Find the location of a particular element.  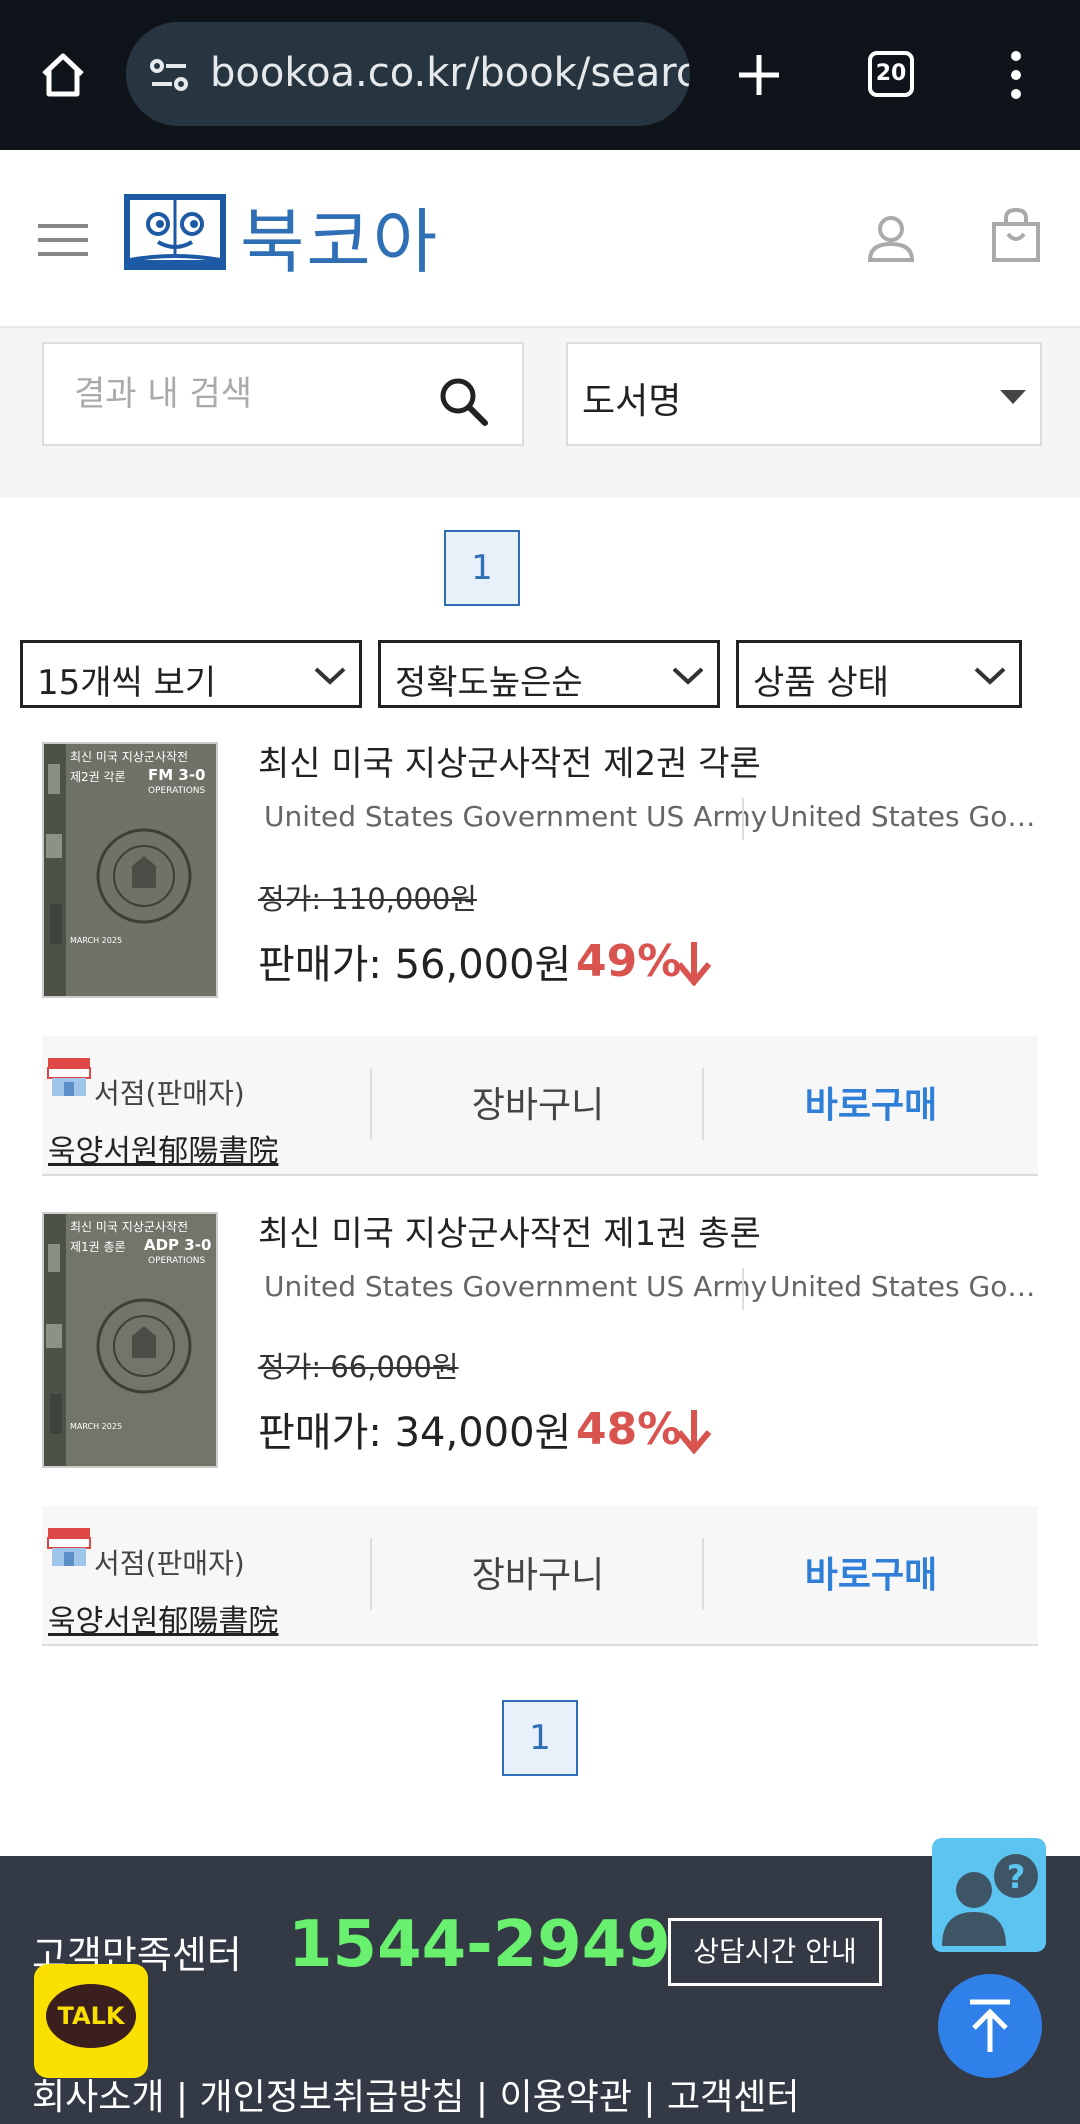

result-search-input is located at coordinates (254, 394).